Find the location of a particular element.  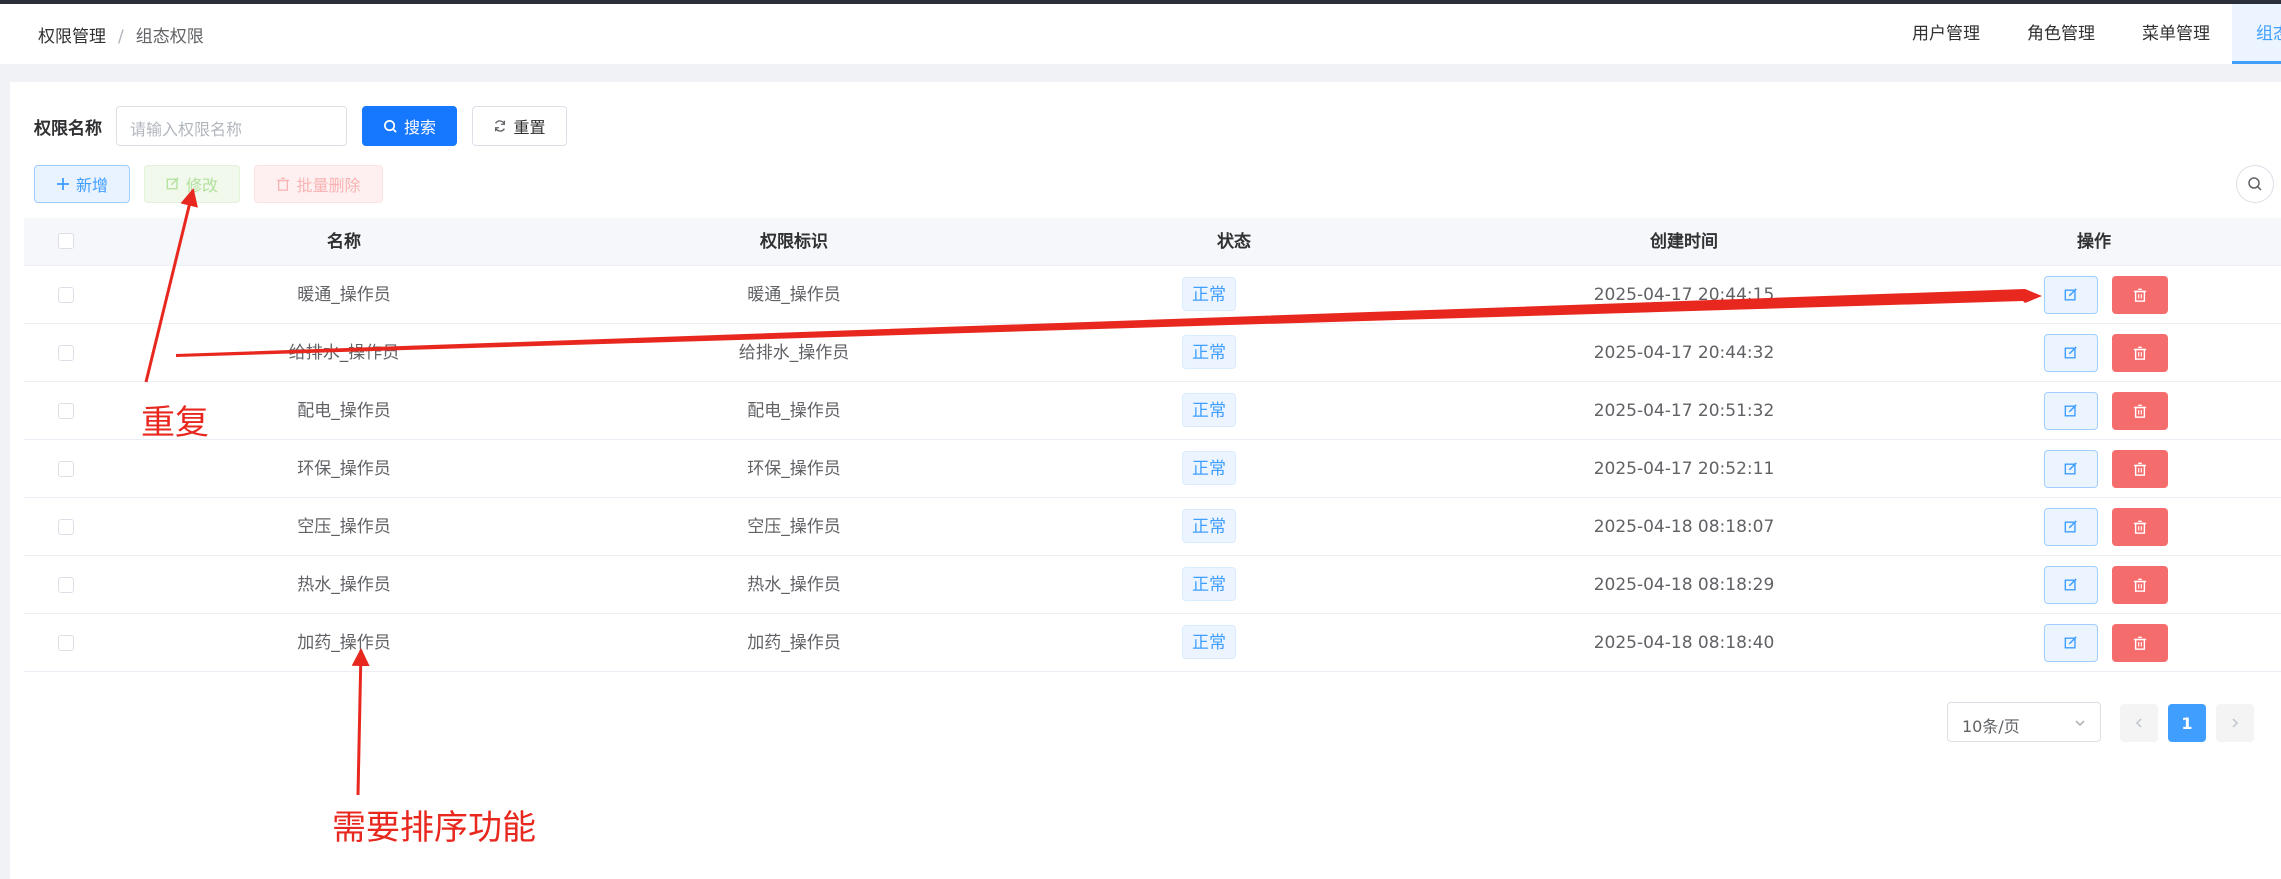

breadcrumb-item-root: 权限管理 is located at coordinates (72, 34).